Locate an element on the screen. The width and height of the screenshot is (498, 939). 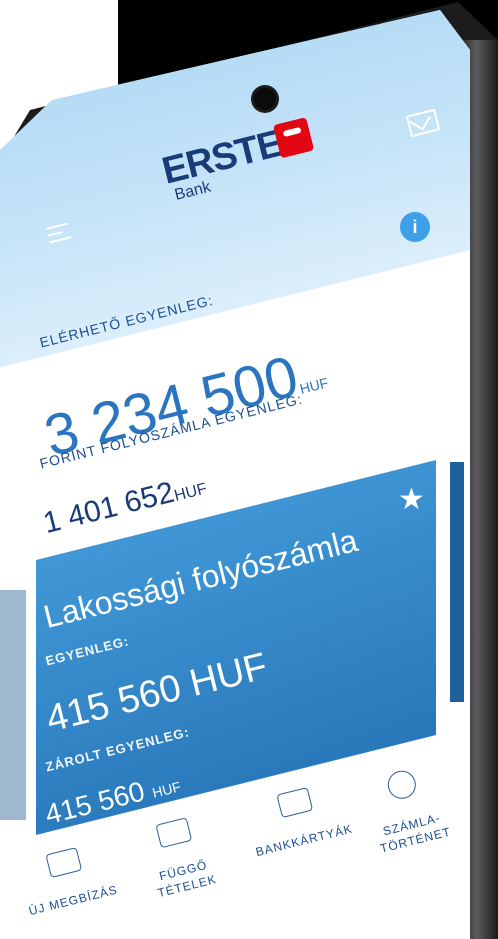
action-new-transfer: ÚJ MEGBÍZÁS is located at coordinates (67, 879).